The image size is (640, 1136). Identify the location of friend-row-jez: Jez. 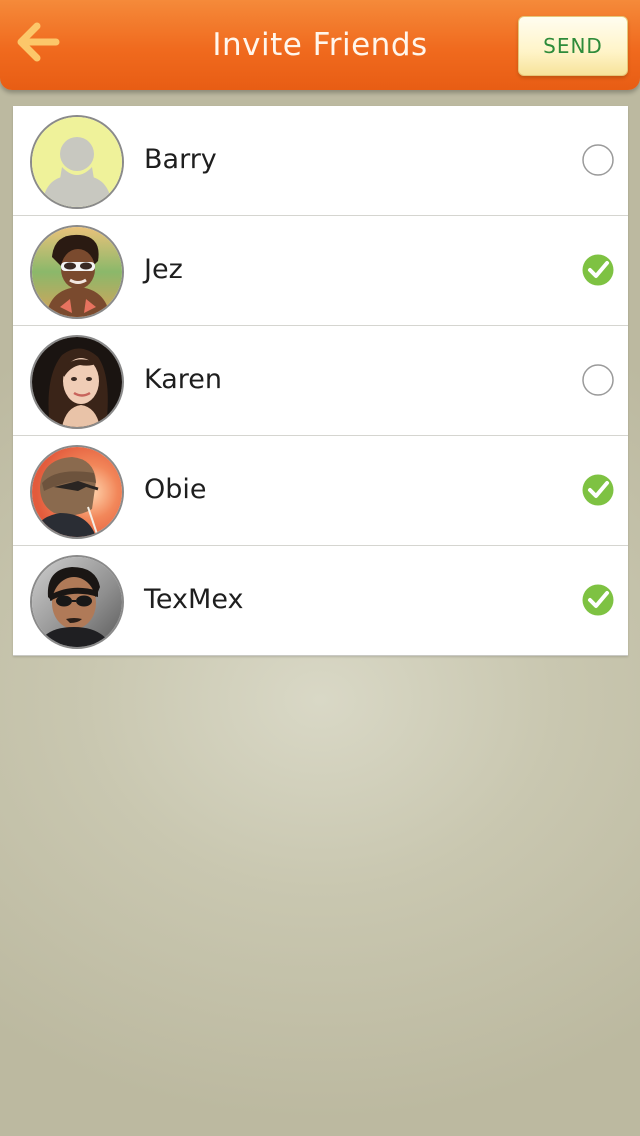
(320, 271).